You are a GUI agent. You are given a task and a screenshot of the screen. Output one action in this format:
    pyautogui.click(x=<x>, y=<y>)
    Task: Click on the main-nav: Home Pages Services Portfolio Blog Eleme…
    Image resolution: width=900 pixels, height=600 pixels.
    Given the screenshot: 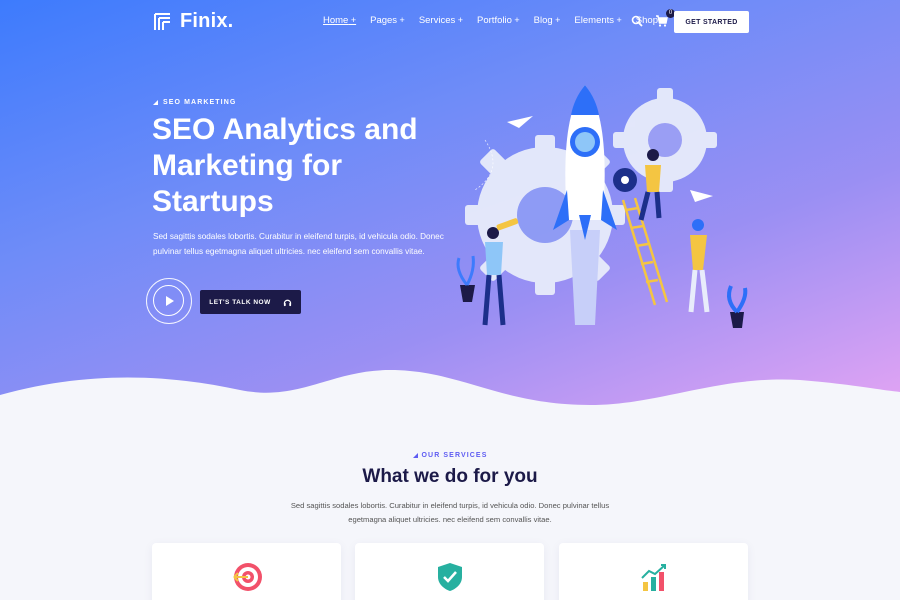 What is the action you would take?
    pyautogui.click(x=494, y=20)
    